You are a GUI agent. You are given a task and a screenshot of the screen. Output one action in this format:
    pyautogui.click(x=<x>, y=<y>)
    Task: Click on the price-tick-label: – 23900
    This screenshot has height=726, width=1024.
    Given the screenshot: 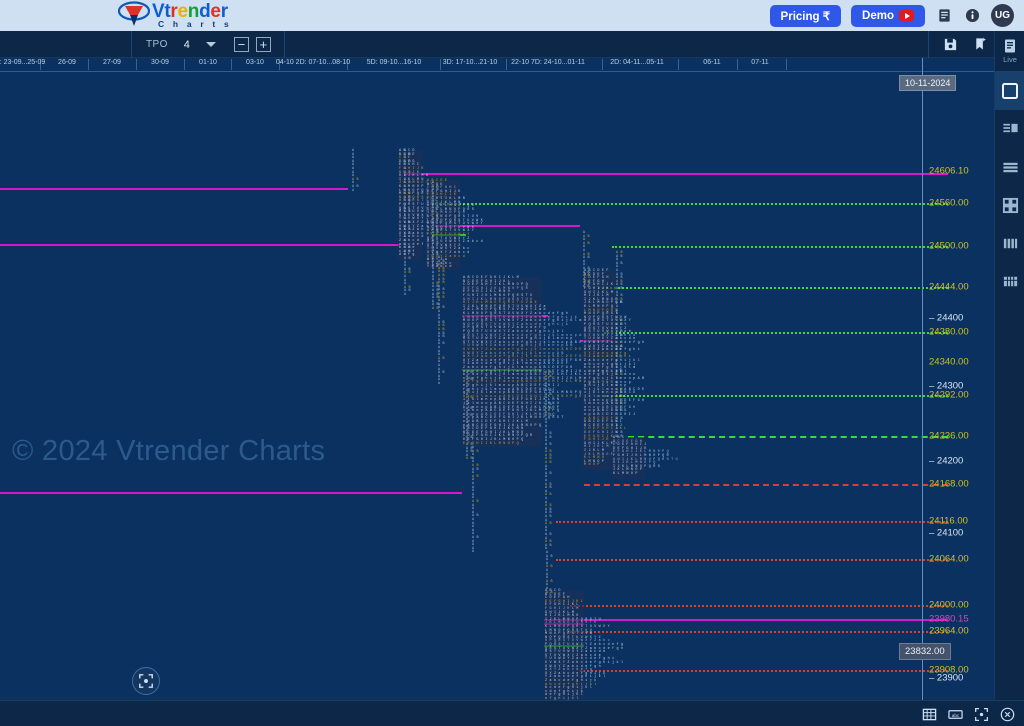 What is the action you would take?
    pyautogui.click(x=946, y=678)
    